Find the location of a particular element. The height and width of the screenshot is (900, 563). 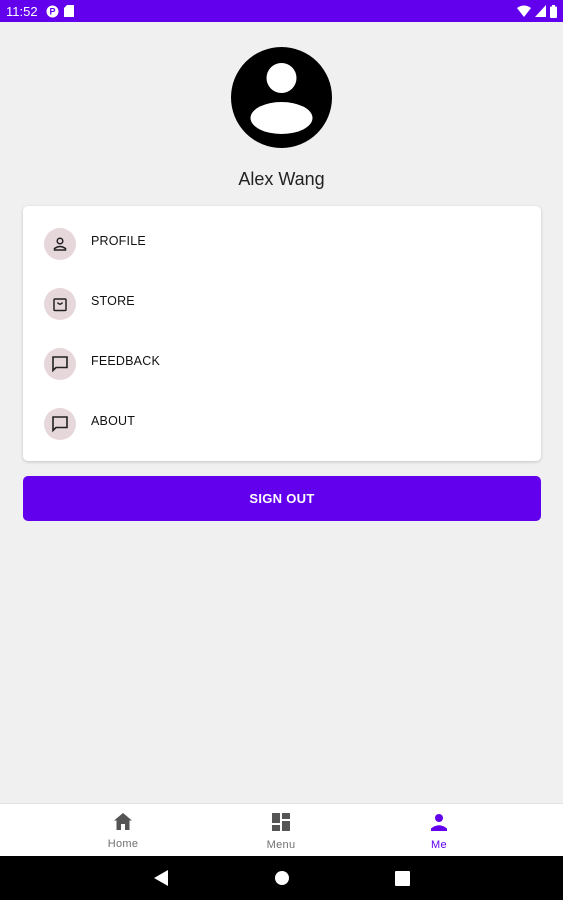

menu-item-about: ABOUT is located at coordinates (282, 416).